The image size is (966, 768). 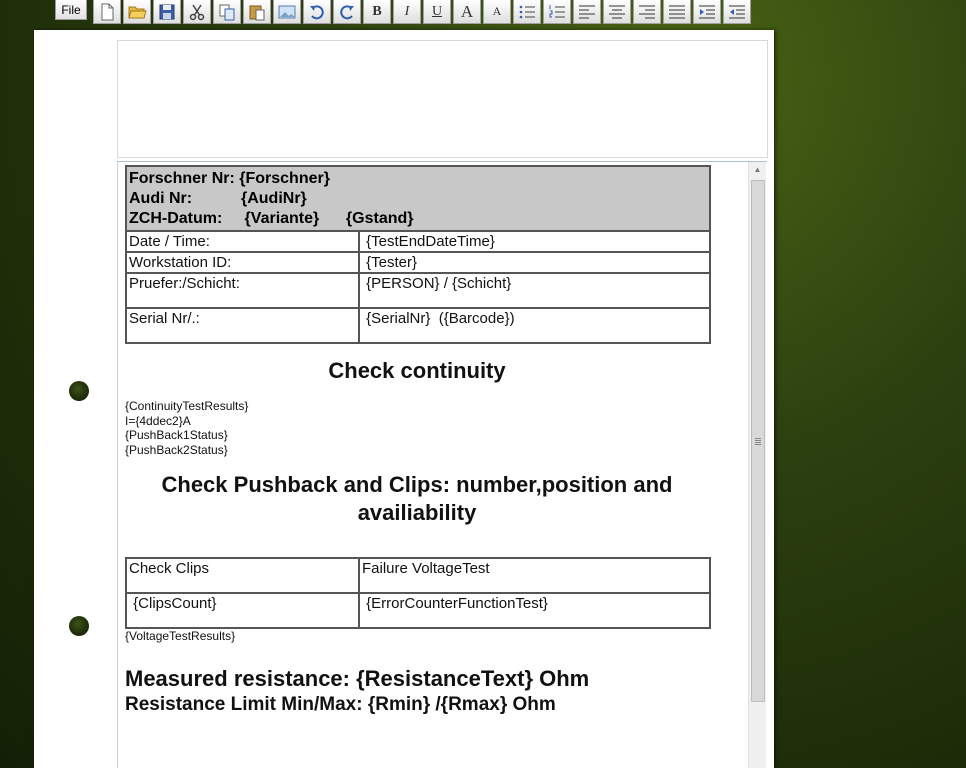 I want to click on numbered-list-button, so click(x=557, y=12).